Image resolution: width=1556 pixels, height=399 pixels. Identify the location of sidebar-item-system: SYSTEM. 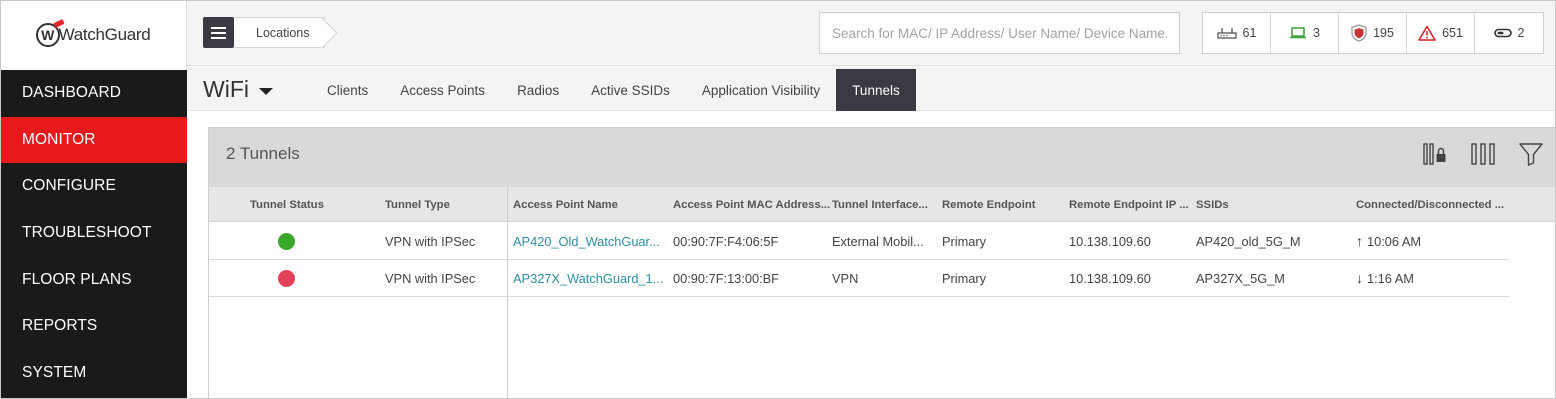
(93, 373).